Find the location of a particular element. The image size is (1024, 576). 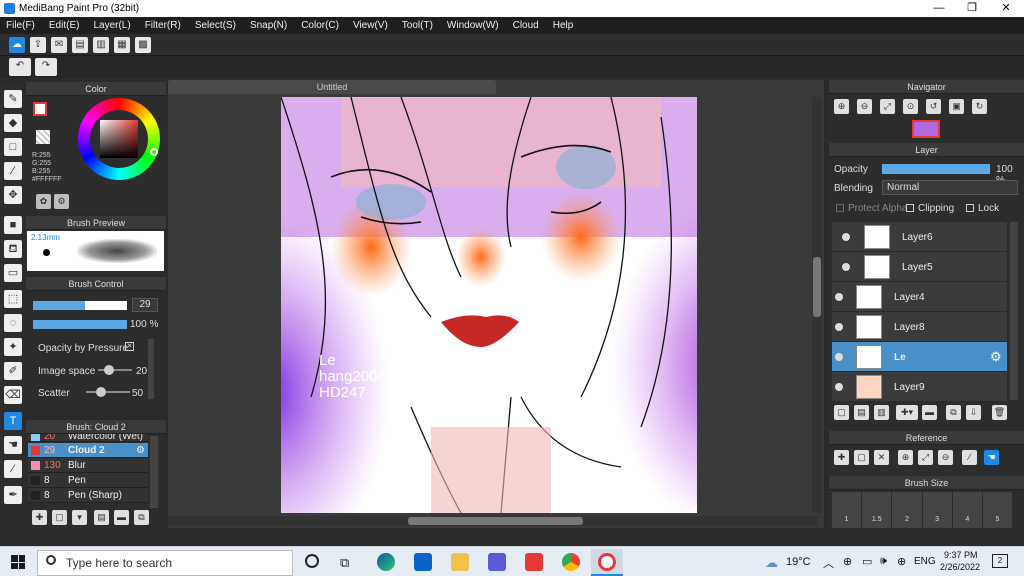

layer-row: Layer9 is located at coordinates (919, 387).